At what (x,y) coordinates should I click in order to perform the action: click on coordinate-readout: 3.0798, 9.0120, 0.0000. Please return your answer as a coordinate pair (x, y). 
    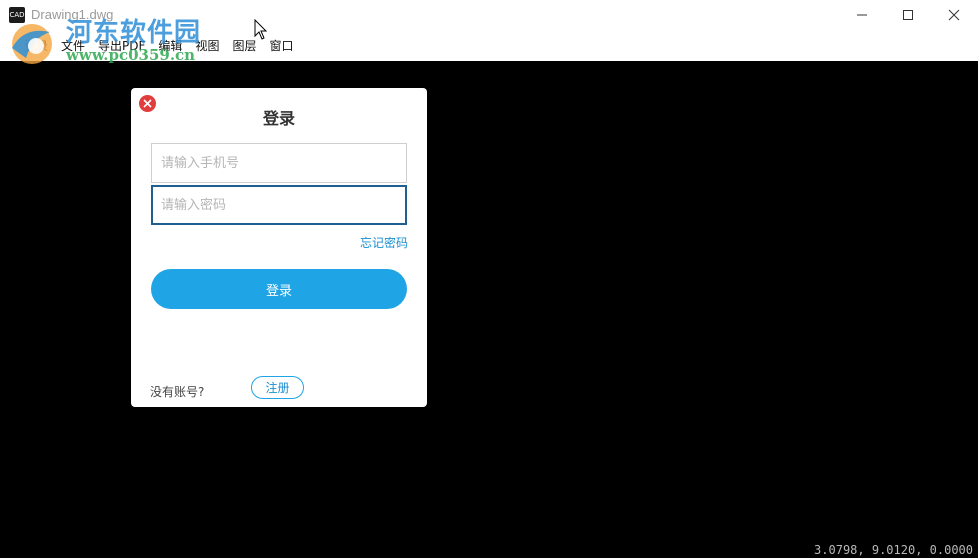
    Looking at the image, I should click on (893, 550).